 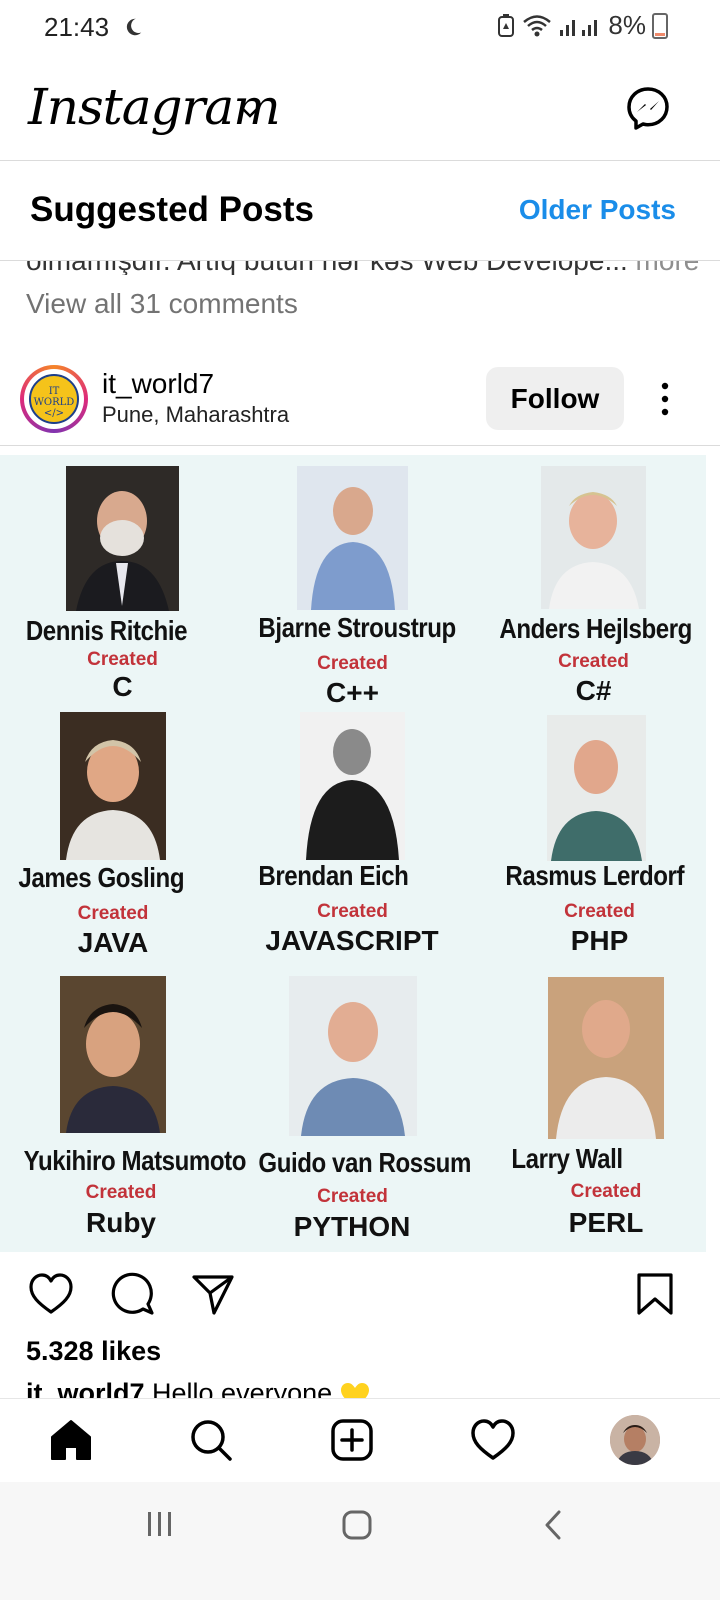 What do you see at coordinates (567, 1158) in the screenshot?
I see `creator-name-9: Larry Wall` at bounding box center [567, 1158].